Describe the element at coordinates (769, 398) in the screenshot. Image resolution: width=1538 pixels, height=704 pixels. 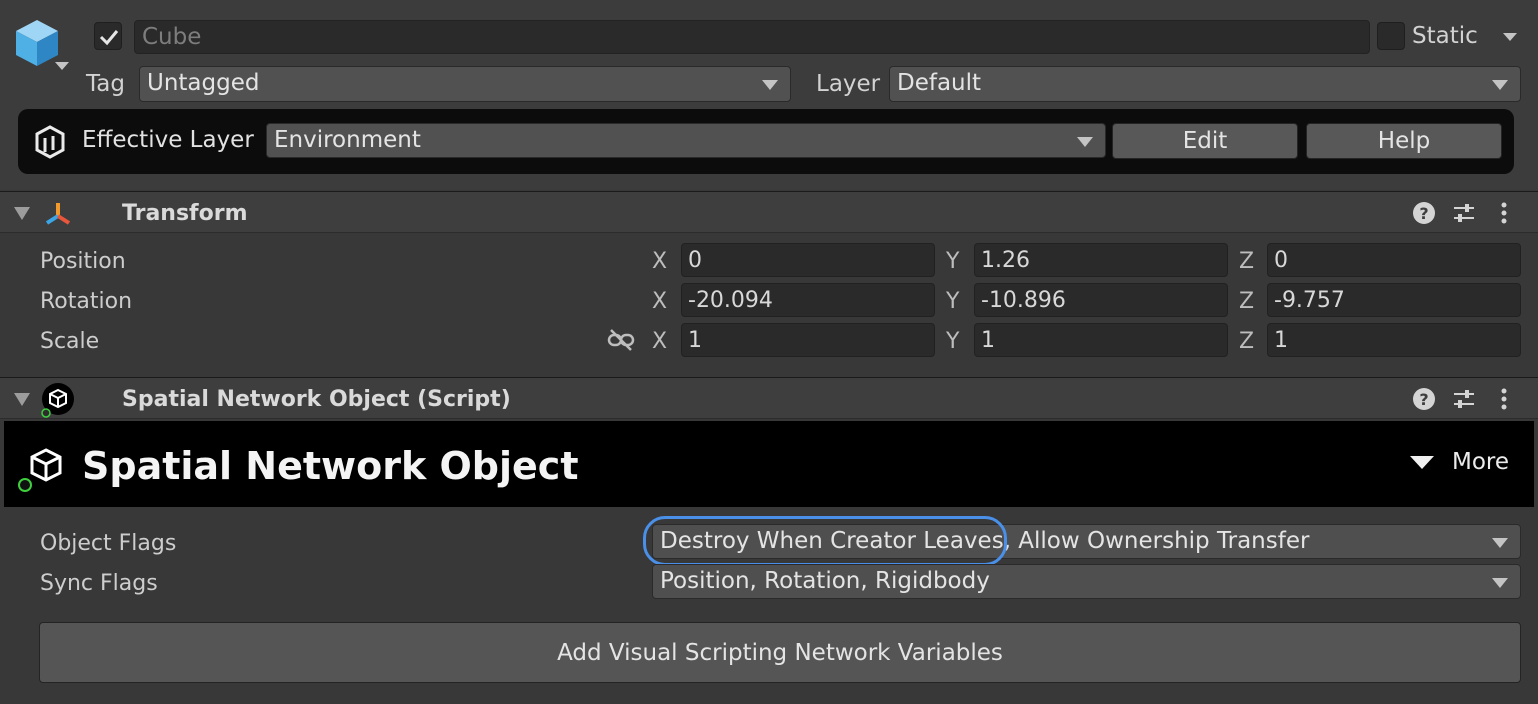
I see `spatial-network-object-header: Spatial Network Object (Script) ?` at that location.